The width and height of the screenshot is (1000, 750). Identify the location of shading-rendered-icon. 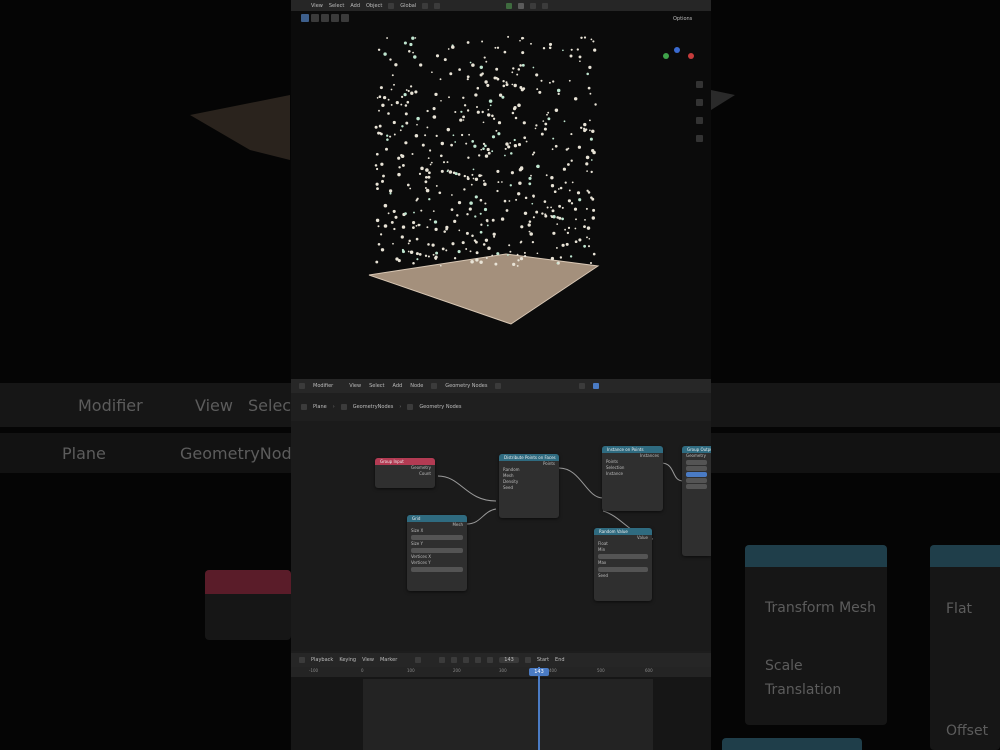
(545, 5).